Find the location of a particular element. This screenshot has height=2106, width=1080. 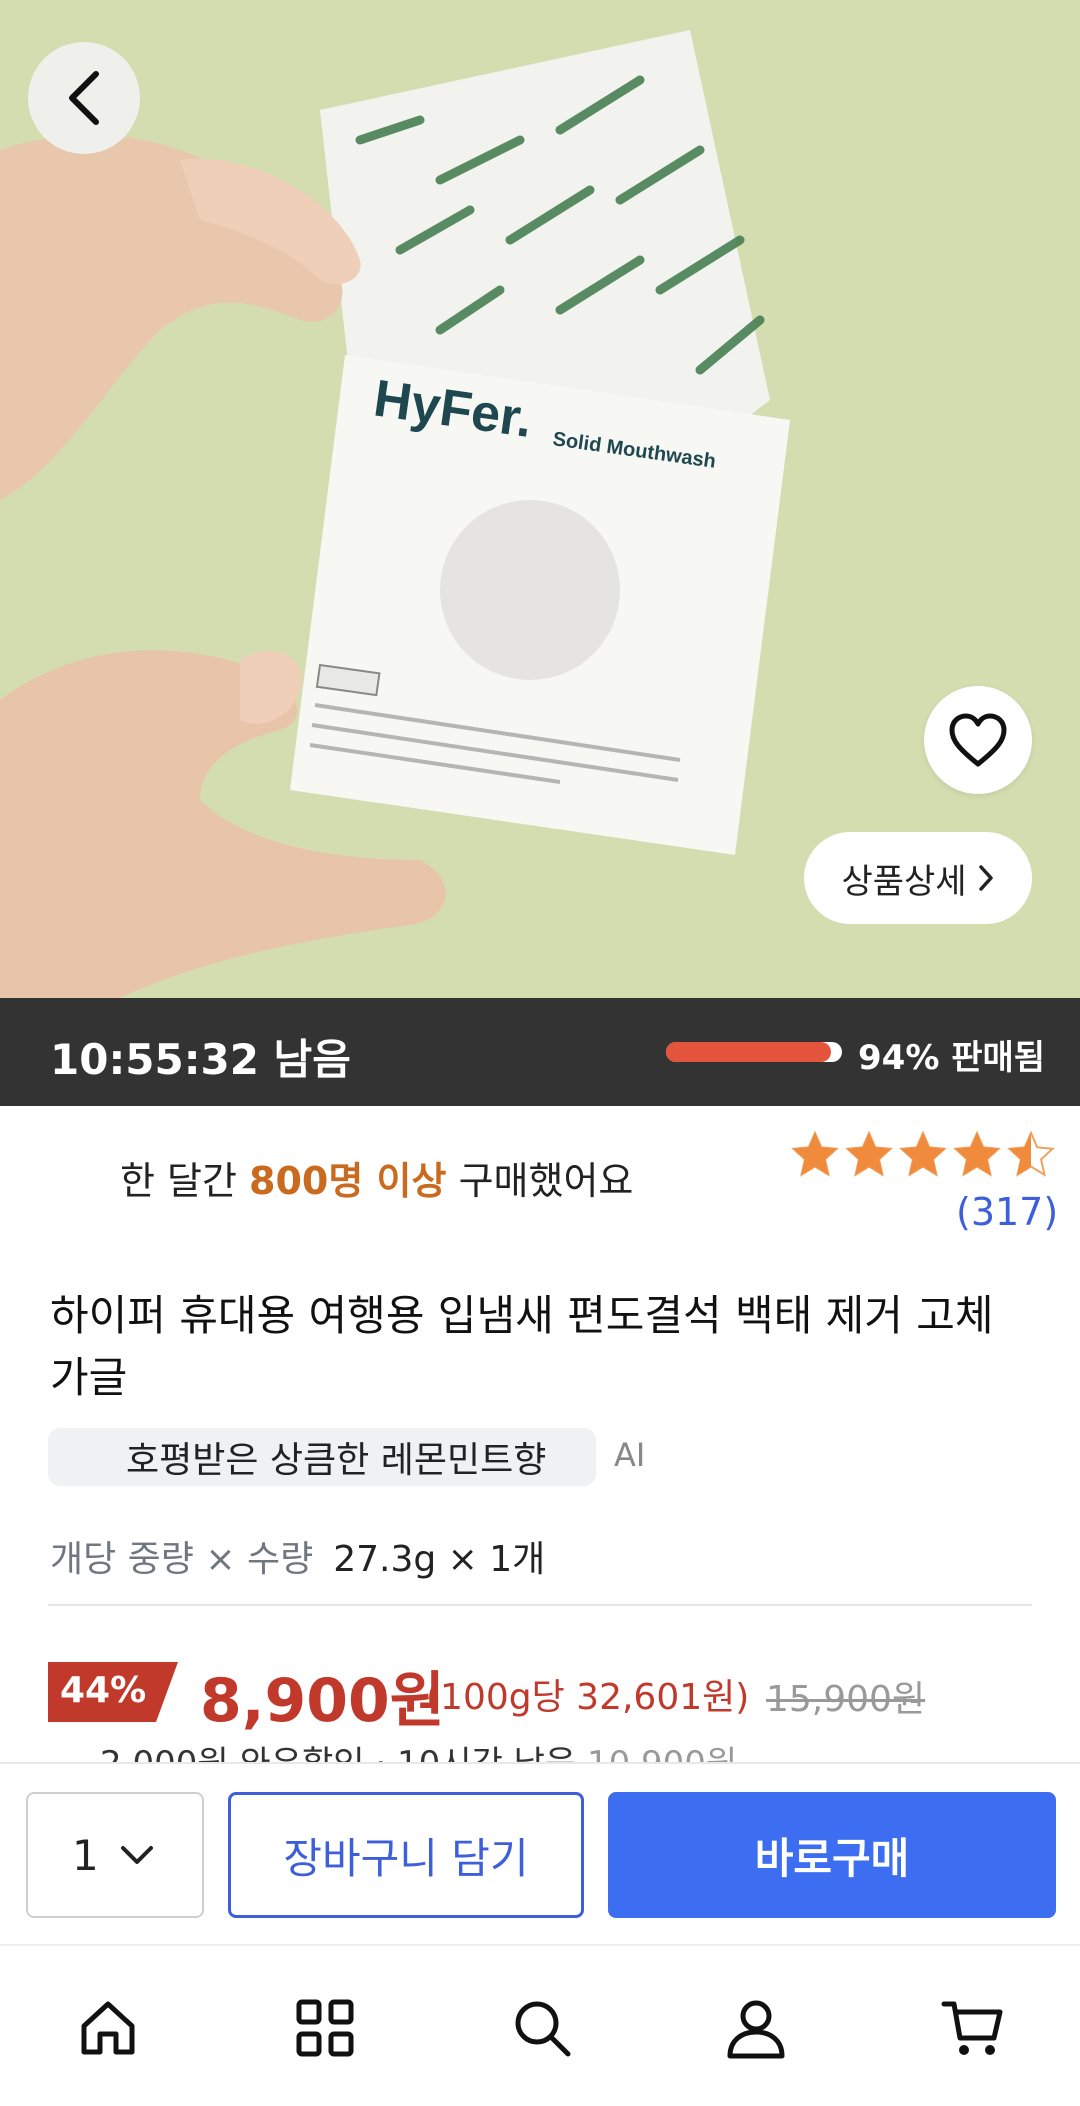

search-icon is located at coordinates (543, 2029).